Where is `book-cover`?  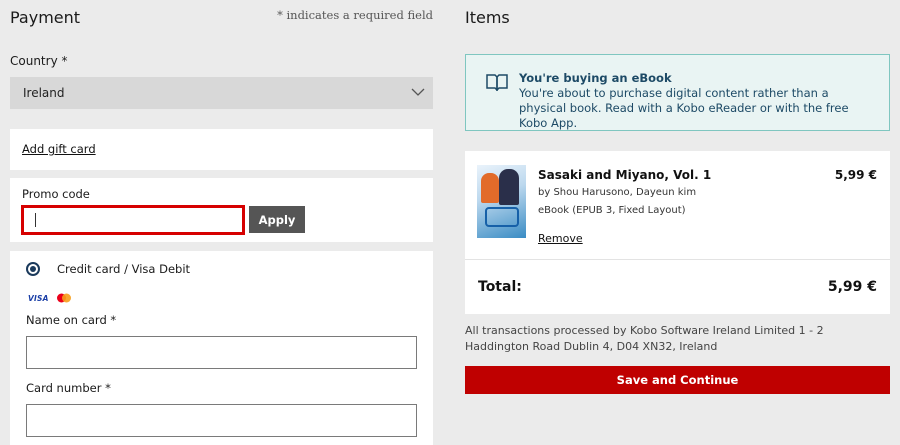
book-cover is located at coordinates (501, 201).